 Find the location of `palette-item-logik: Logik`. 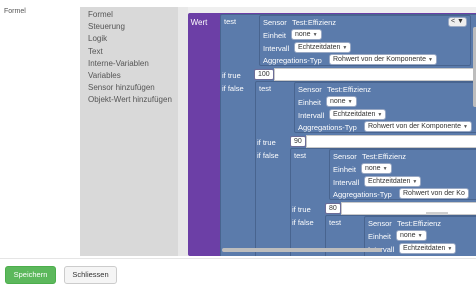

palette-item-logik: Logik is located at coordinates (129, 39).